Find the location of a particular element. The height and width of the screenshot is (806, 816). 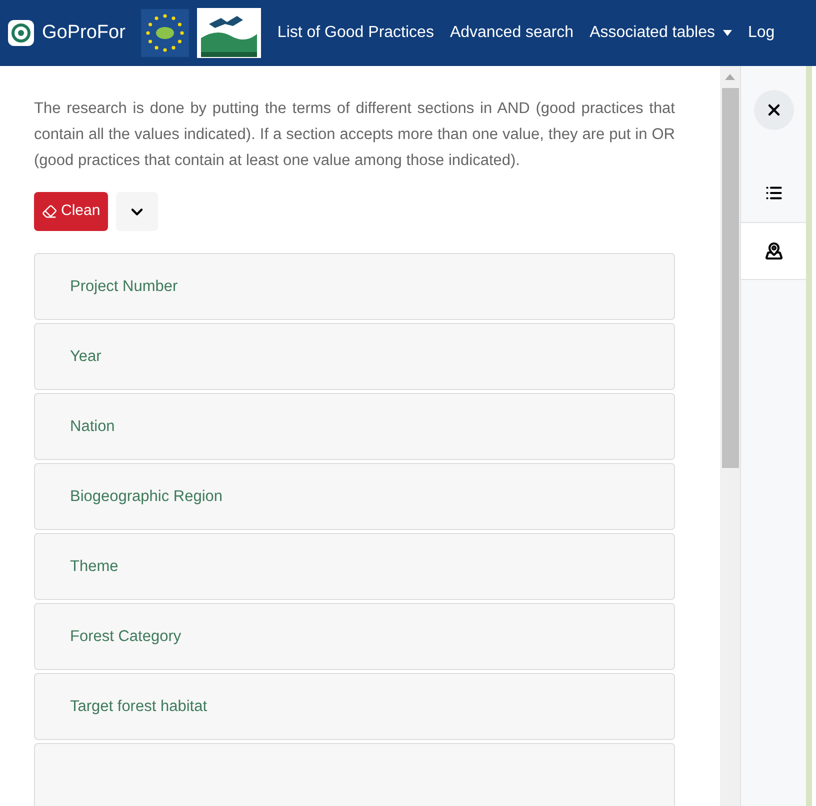

scrollbar-thumb is located at coordinates (730, 278).